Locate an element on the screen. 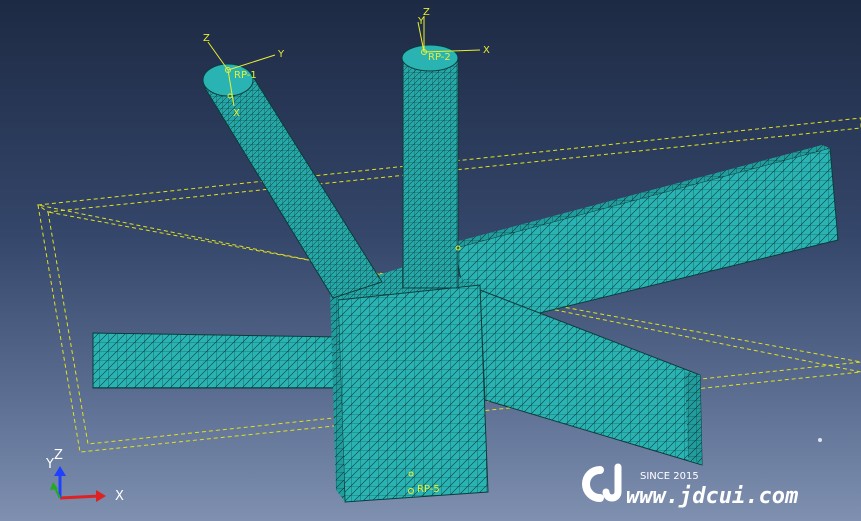 This screenshot has width=861, height=521. joint-column is located at coordinates (409, 382).